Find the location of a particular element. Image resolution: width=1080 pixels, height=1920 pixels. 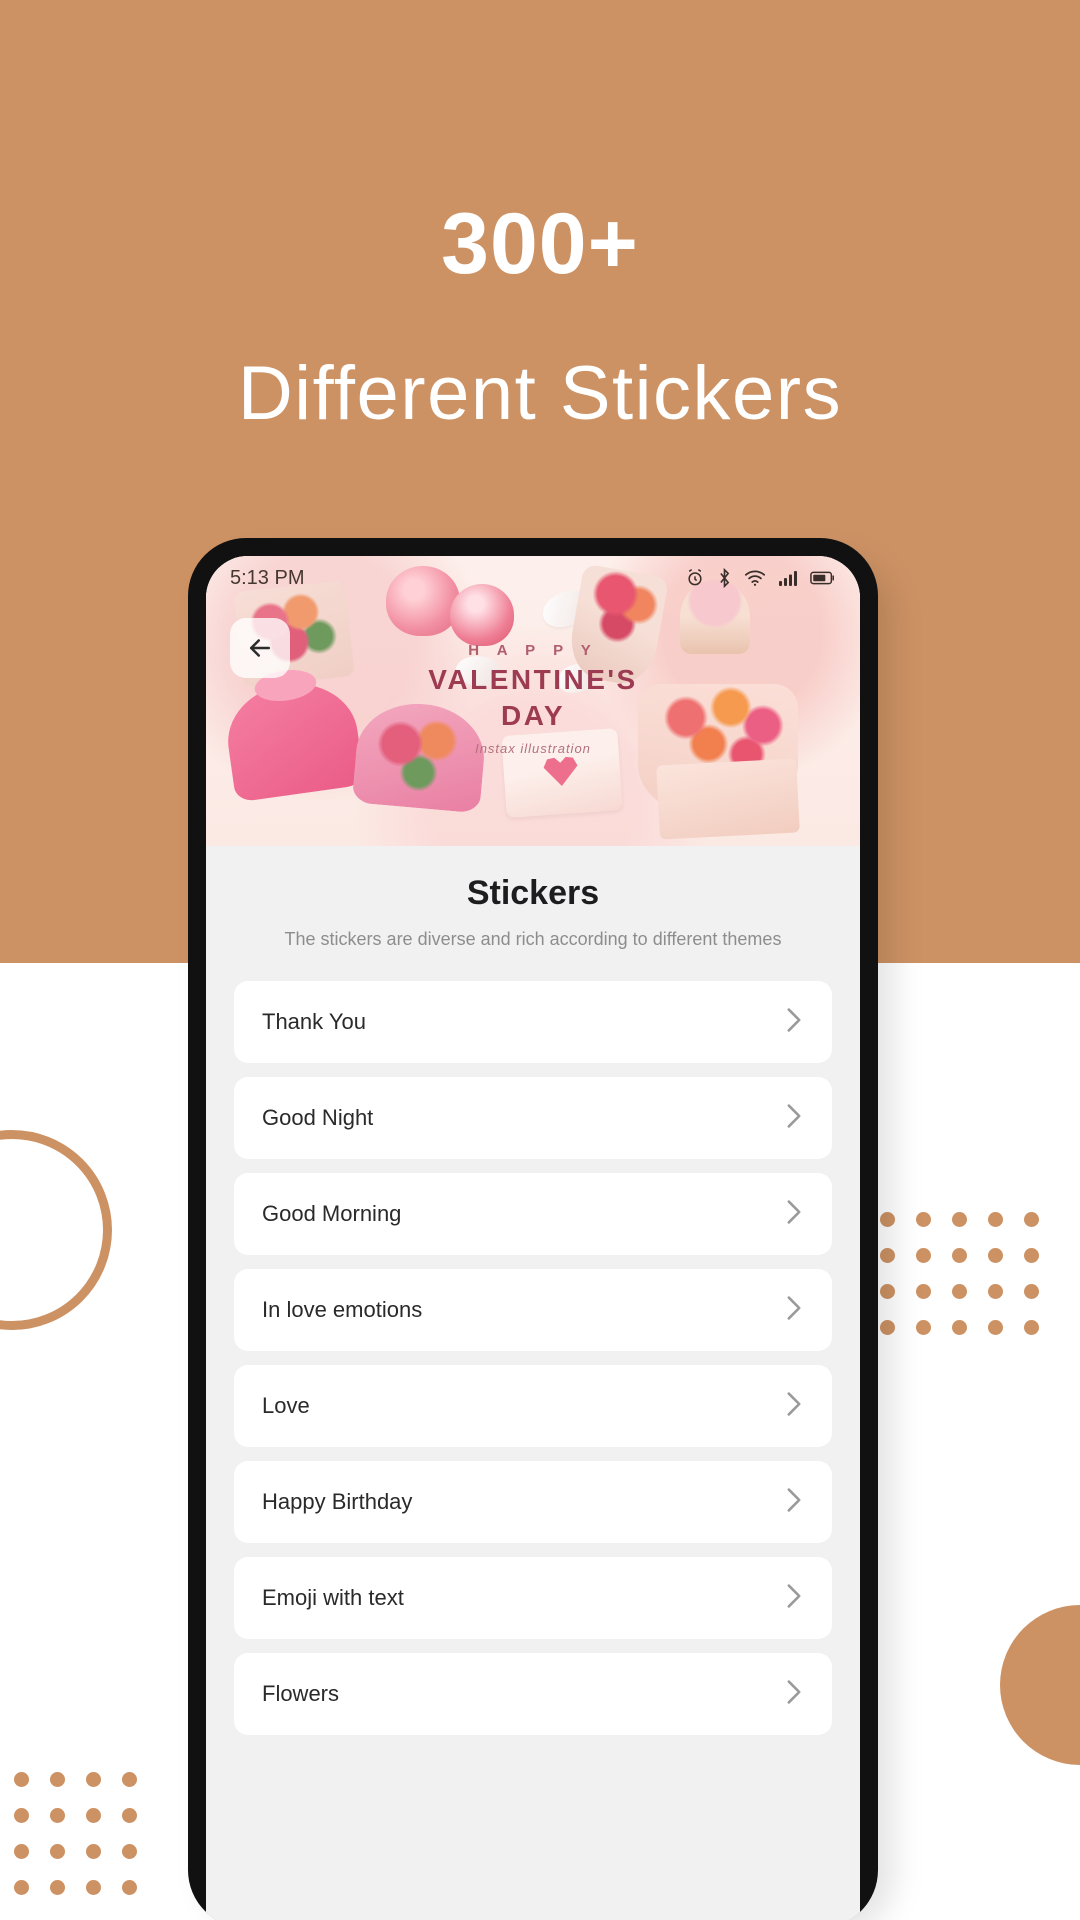

list-item: Emoji with text is located at coordinates (533, 1598).